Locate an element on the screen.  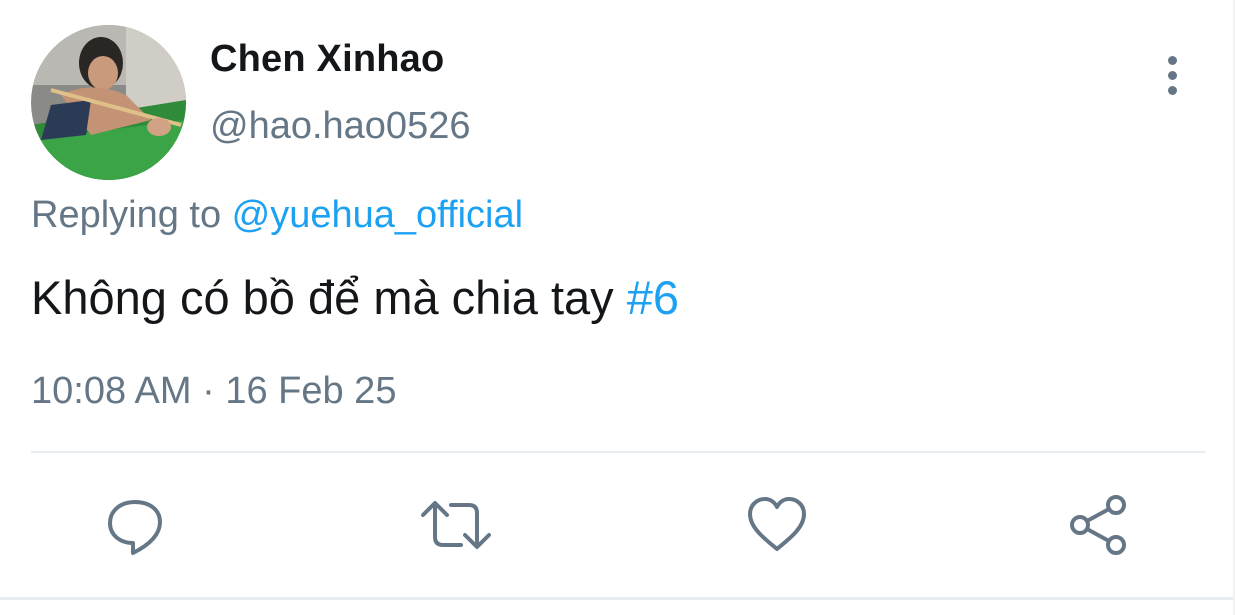
replying-to: Replying to @yuehua_official is located at coordinates (277, 215).